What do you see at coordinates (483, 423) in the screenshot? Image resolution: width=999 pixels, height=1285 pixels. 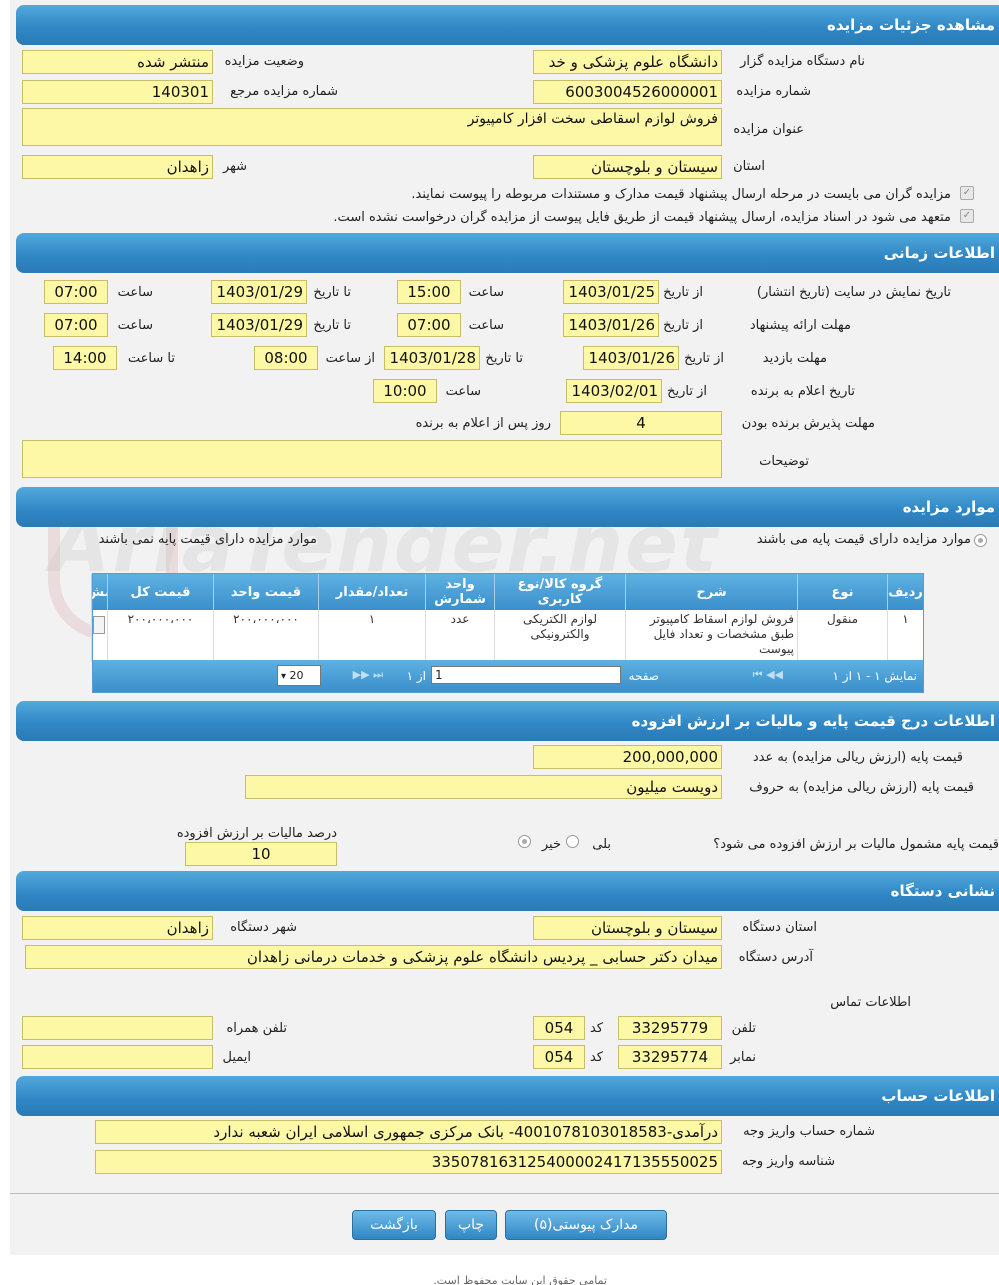 I see `acceptance-suffix: روز پس از اعلام به برنده` at bounding box center [483, 423].